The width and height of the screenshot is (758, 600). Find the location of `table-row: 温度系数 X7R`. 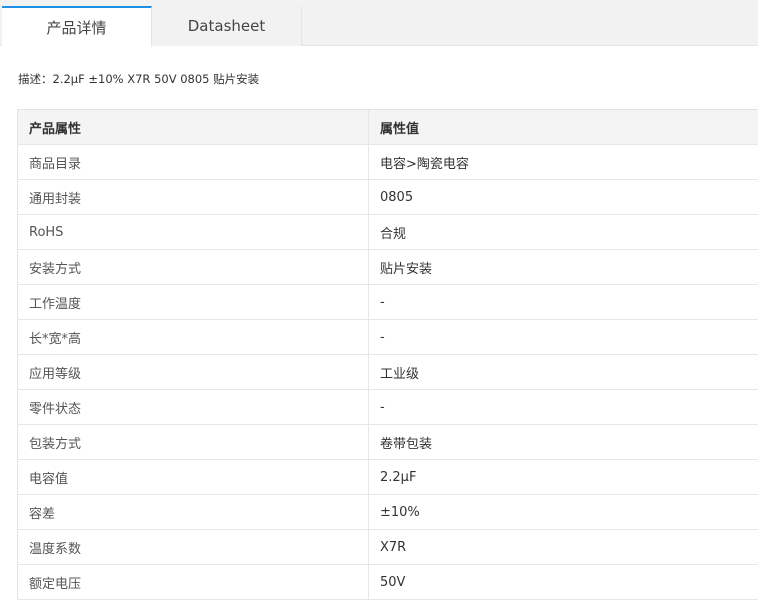

table-row: 温度系数 X7R is located at coordinates (388, 547).